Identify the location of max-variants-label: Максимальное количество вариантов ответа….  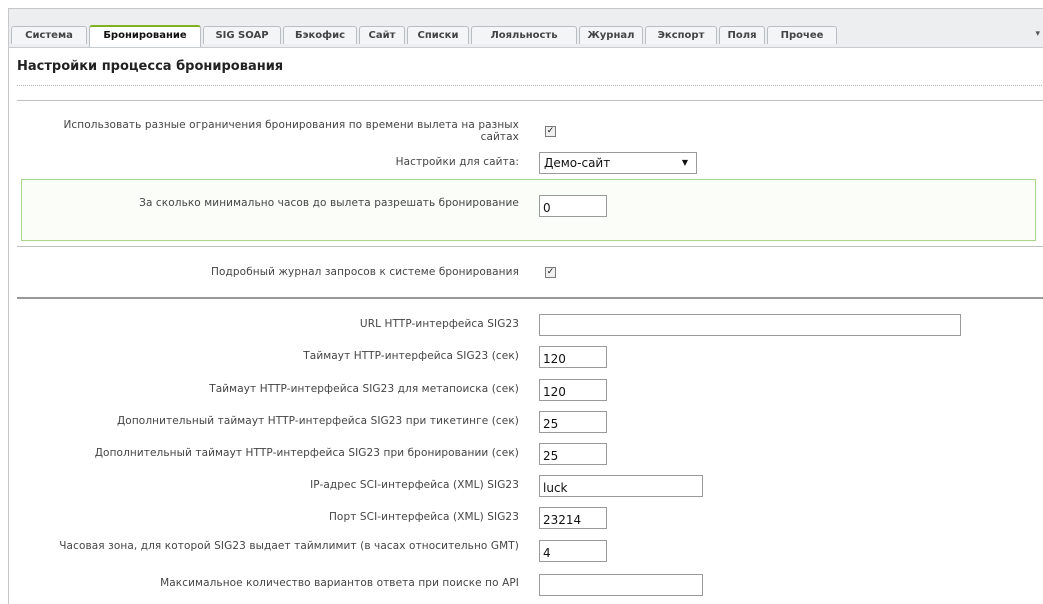
(339, 583).